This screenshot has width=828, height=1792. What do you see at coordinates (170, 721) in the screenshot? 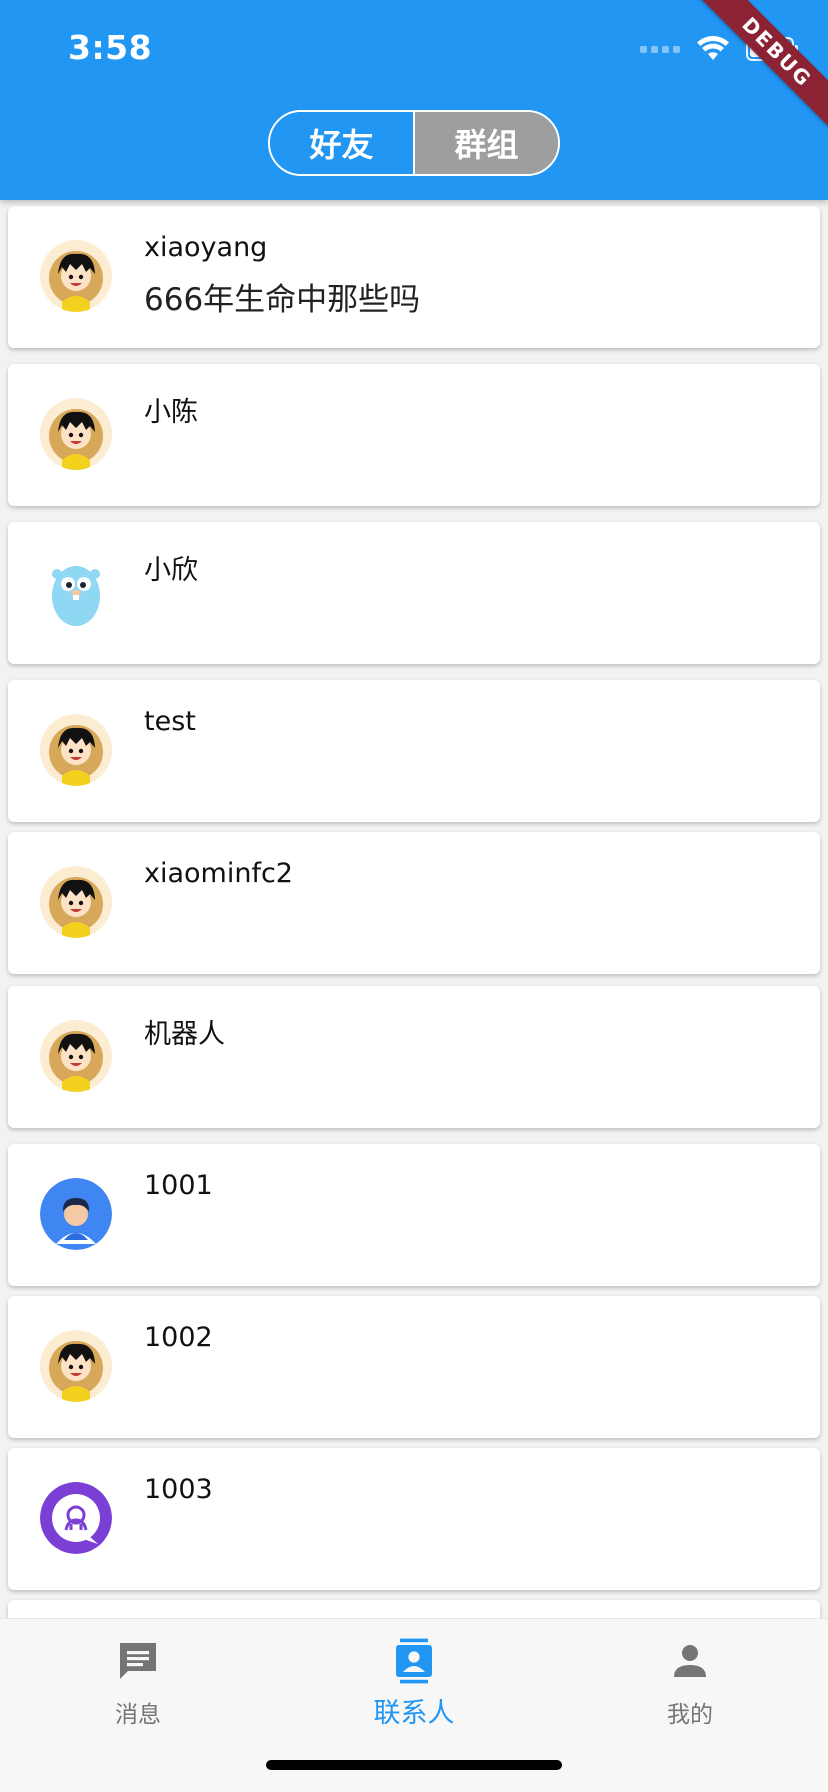
I see `contact-name: test` at bounding box center [170, 721].